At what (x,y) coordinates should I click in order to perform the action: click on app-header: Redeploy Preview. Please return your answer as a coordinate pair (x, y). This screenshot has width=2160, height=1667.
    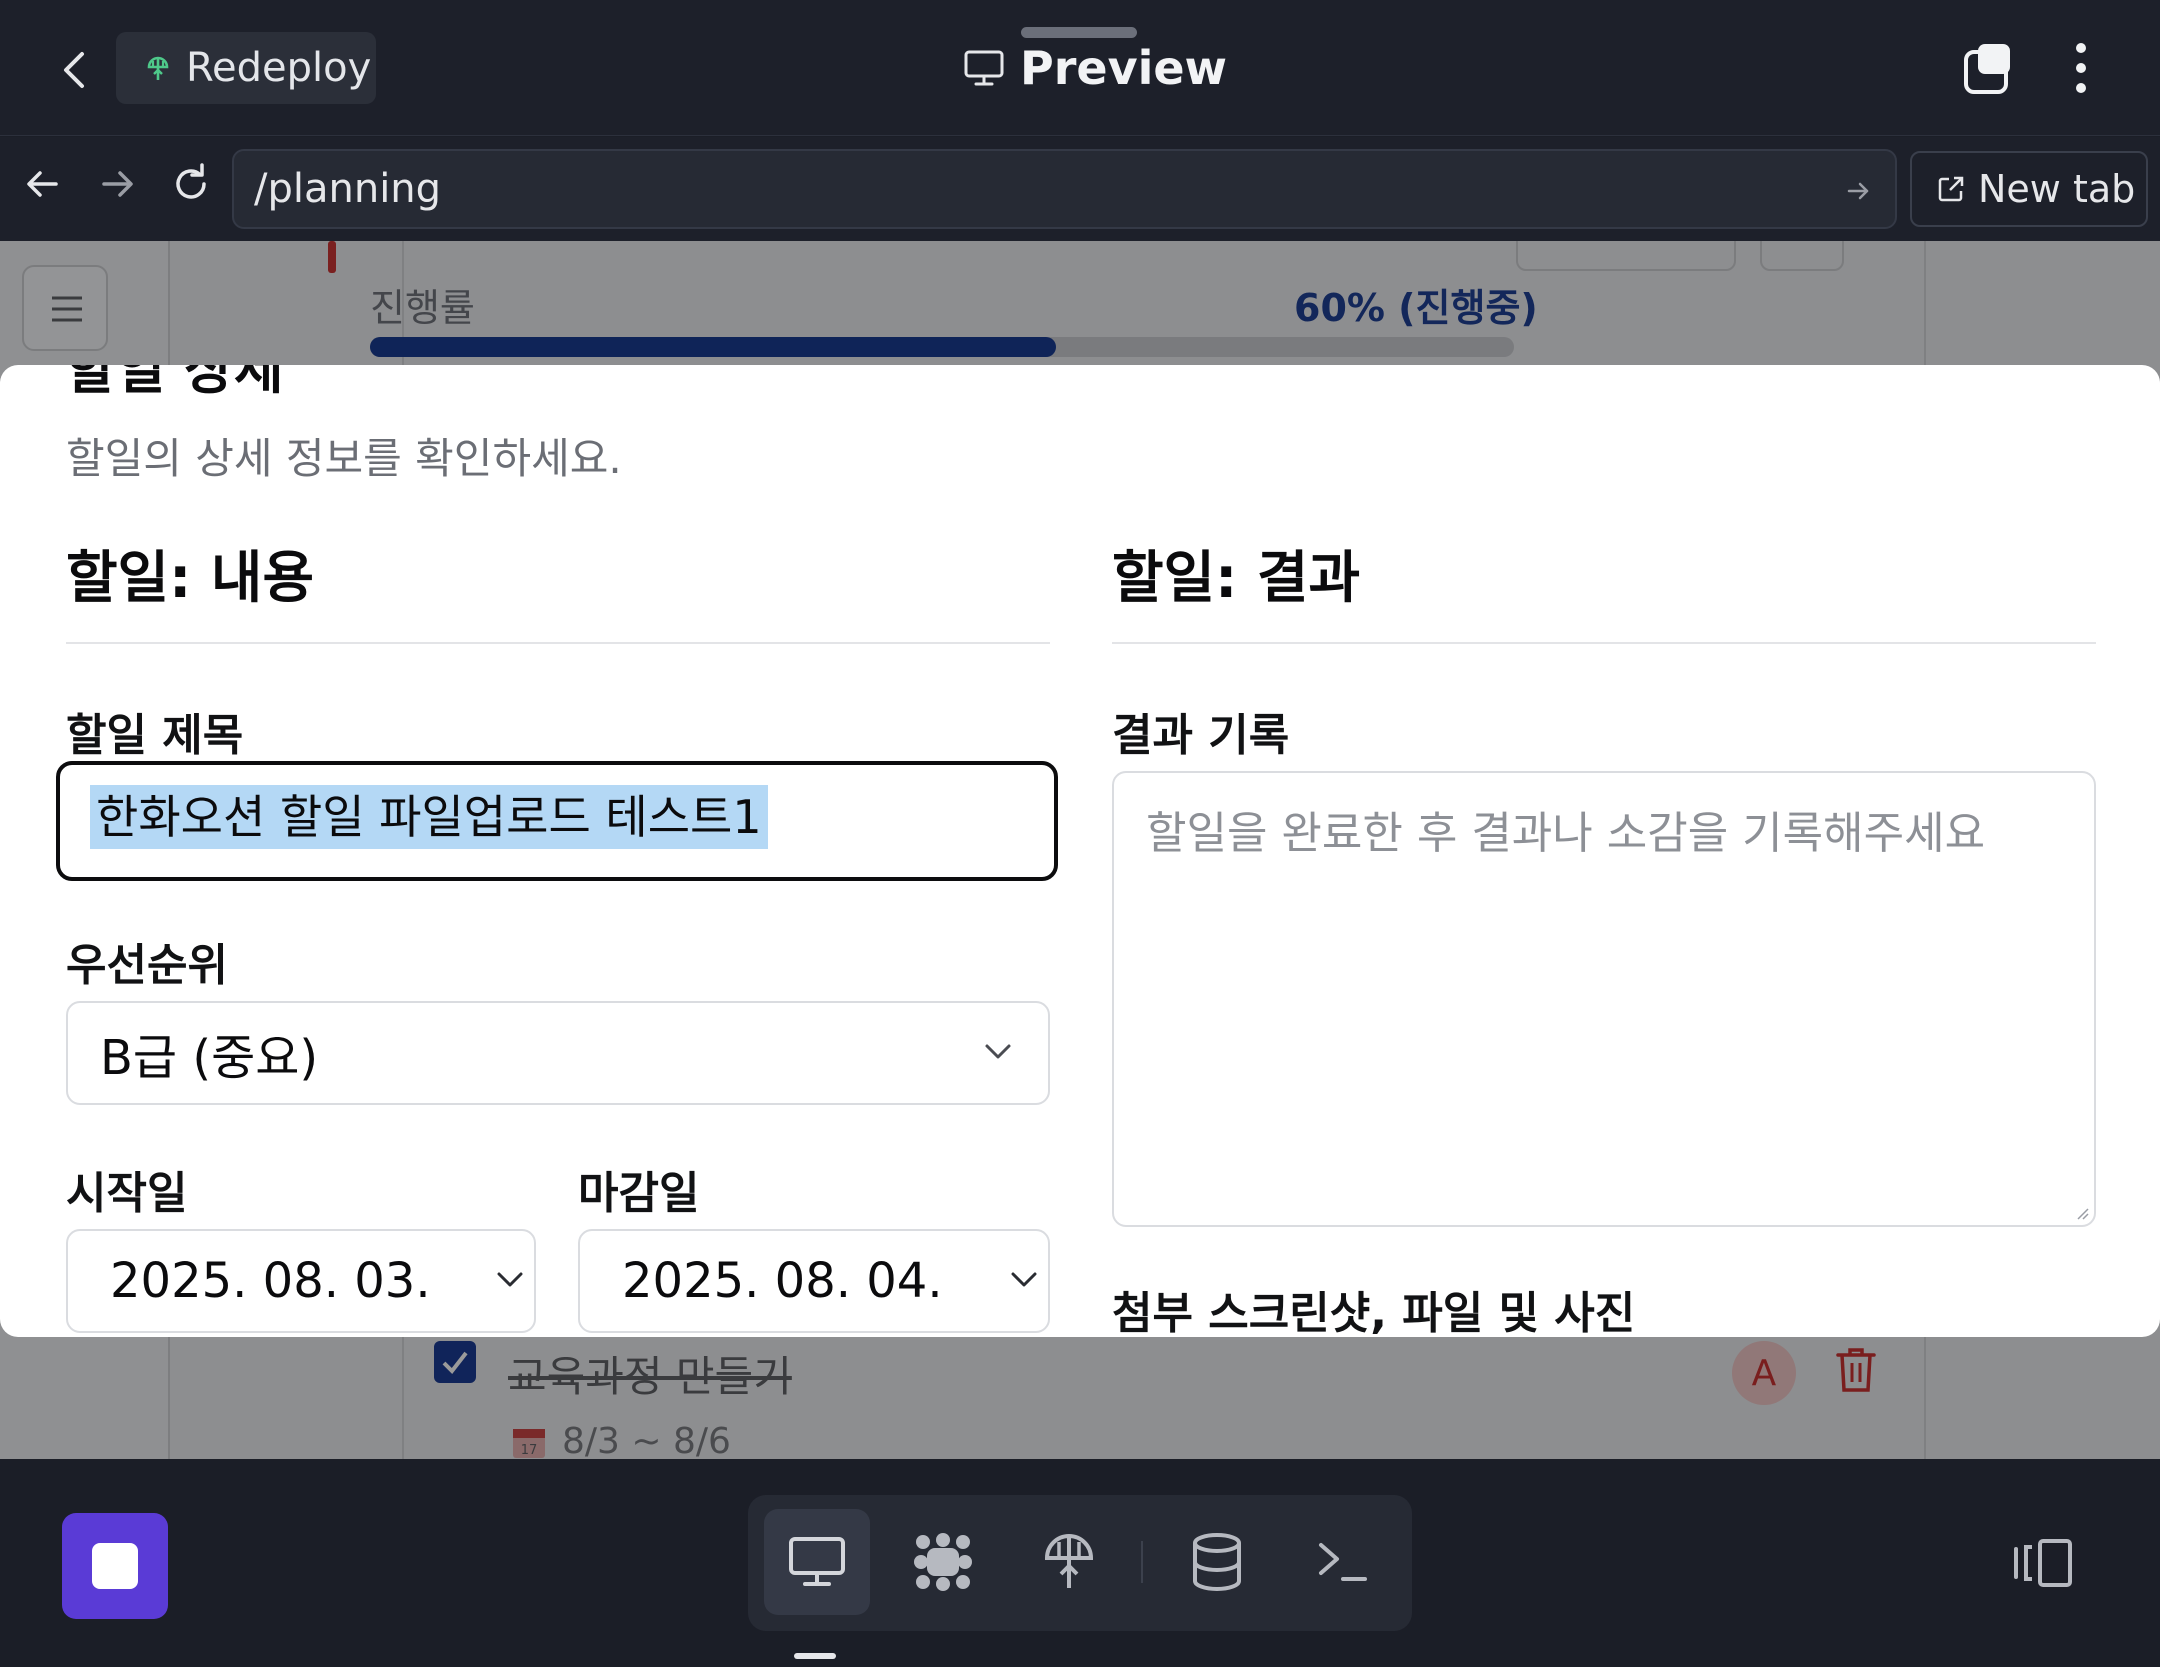
    Looking at the image, I should click on (1080, 68).